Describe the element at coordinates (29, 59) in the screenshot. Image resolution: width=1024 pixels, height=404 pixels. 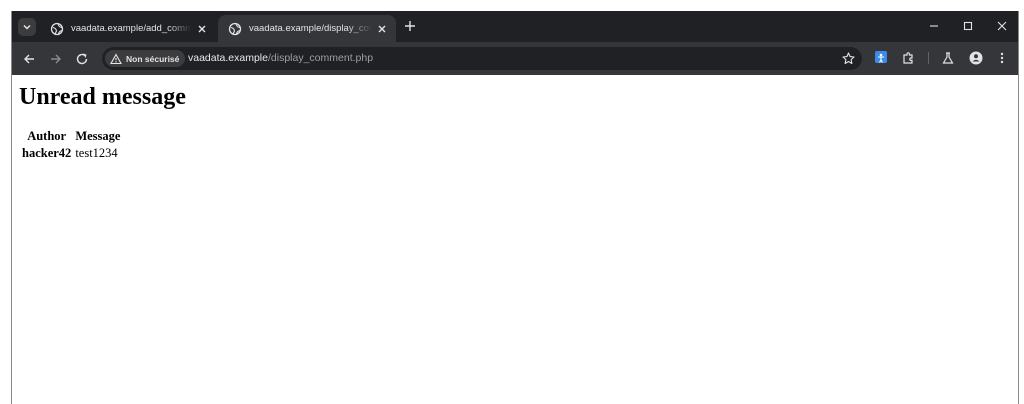
I see `back-arrow-icon` at that location.